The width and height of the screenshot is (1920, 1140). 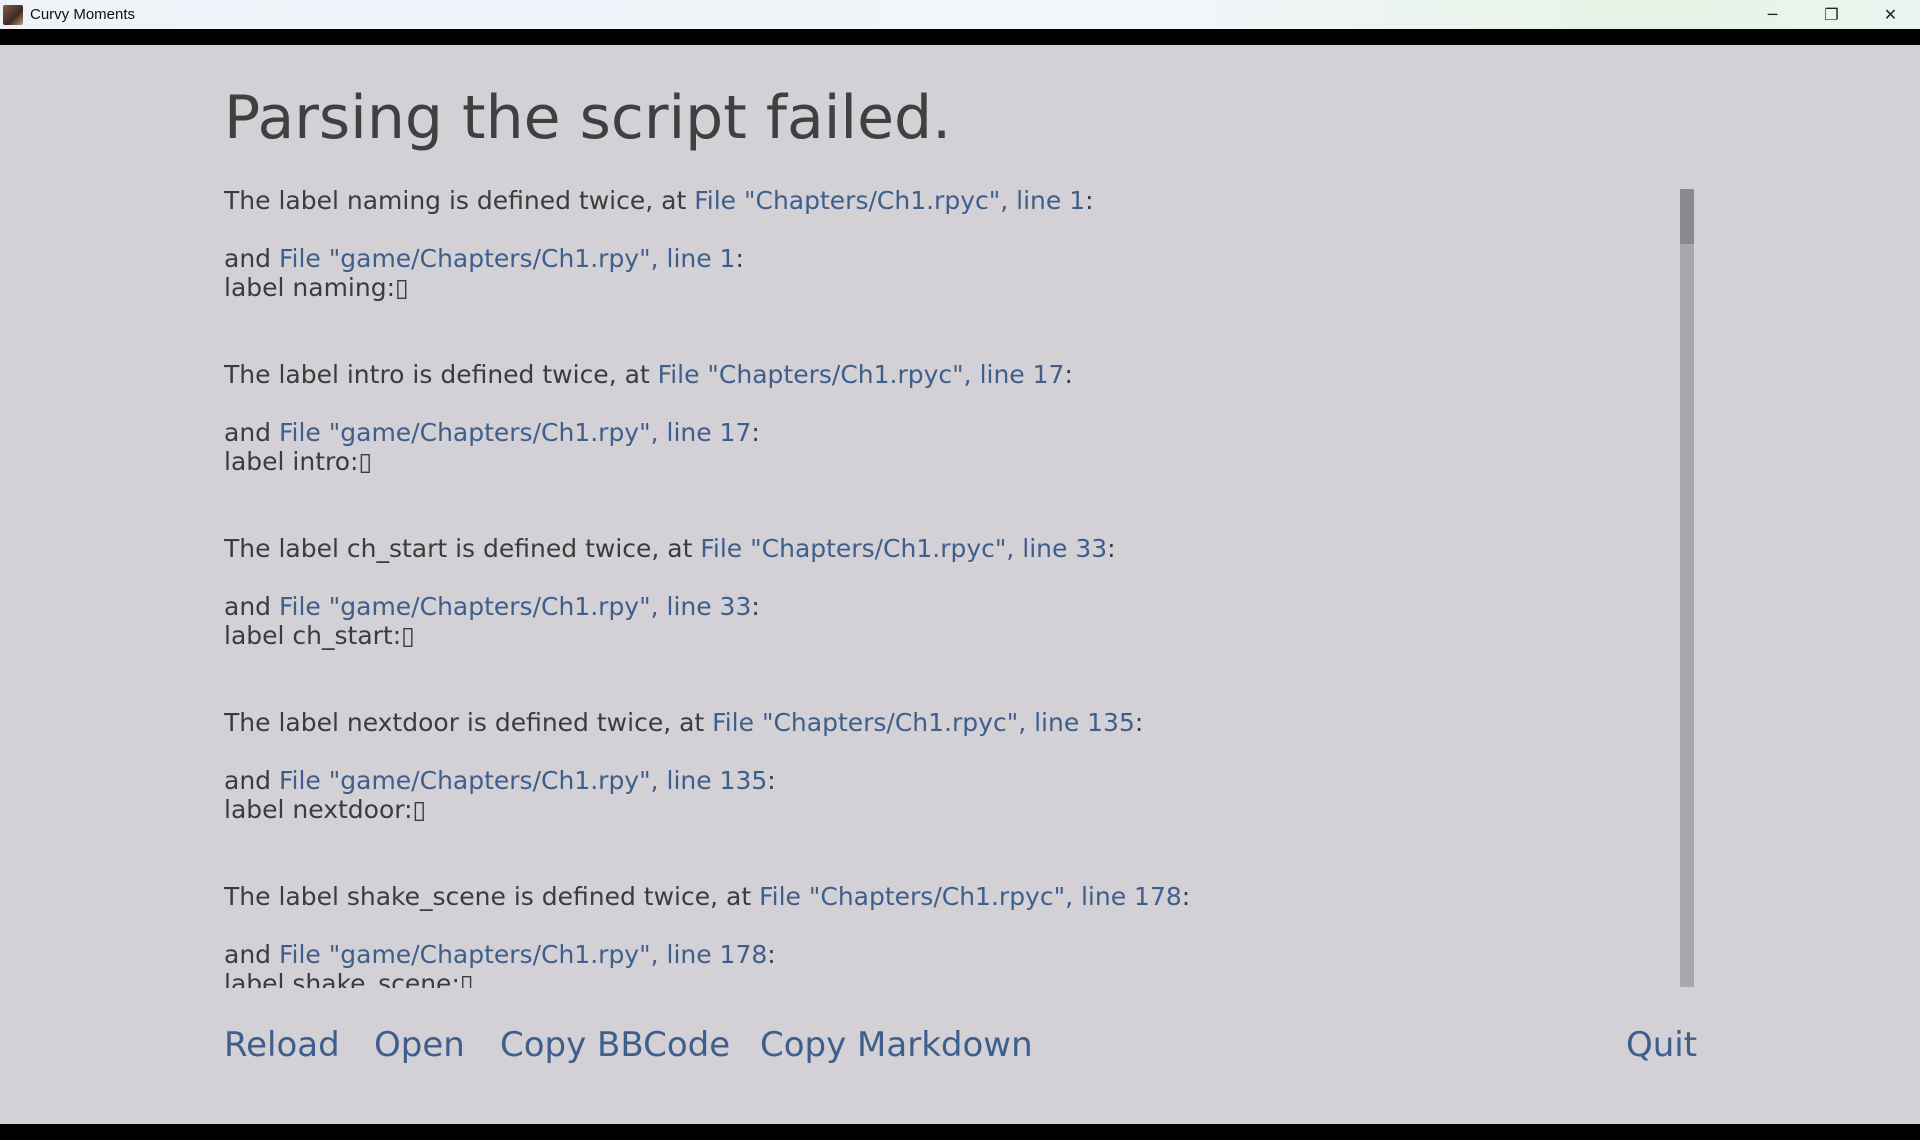 What do you see at coordinates (83, 14) in the screenshot?
I see `window-title: Curvy Moments` at bounding box center [83, 14].